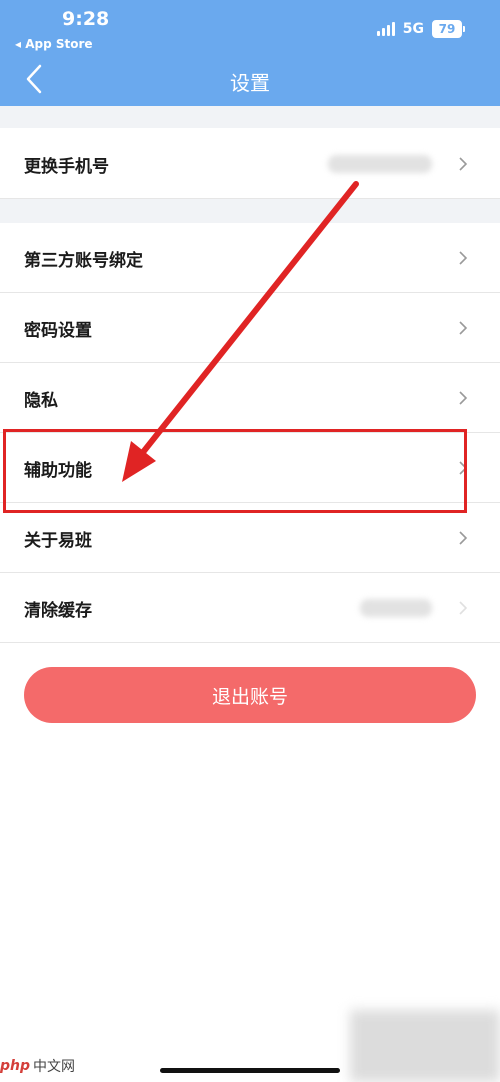 This screenshot has height=1082, width=500. Describe the element at coordinates (425, 1046) in the screenshot. I see `blurred-corner` at that location.